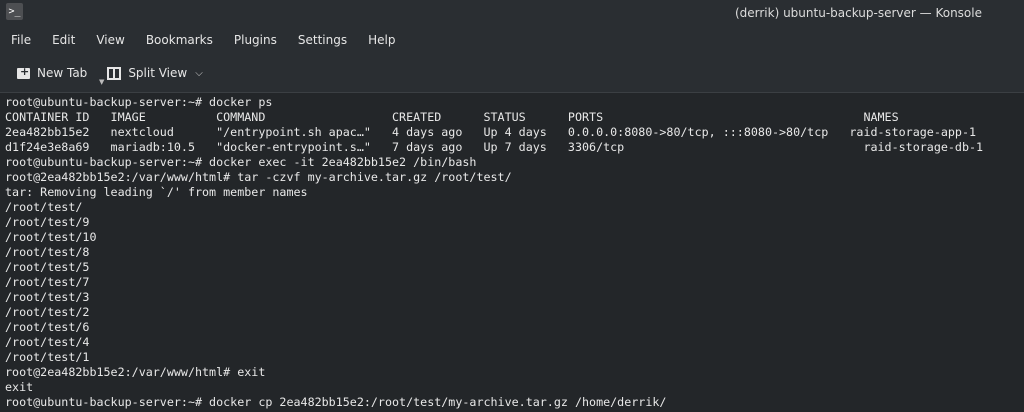  What do you see at coordinates (44, 207) in the screenshot?
I see `terminal-line: /root/test/` at bounding box center [44, 207].